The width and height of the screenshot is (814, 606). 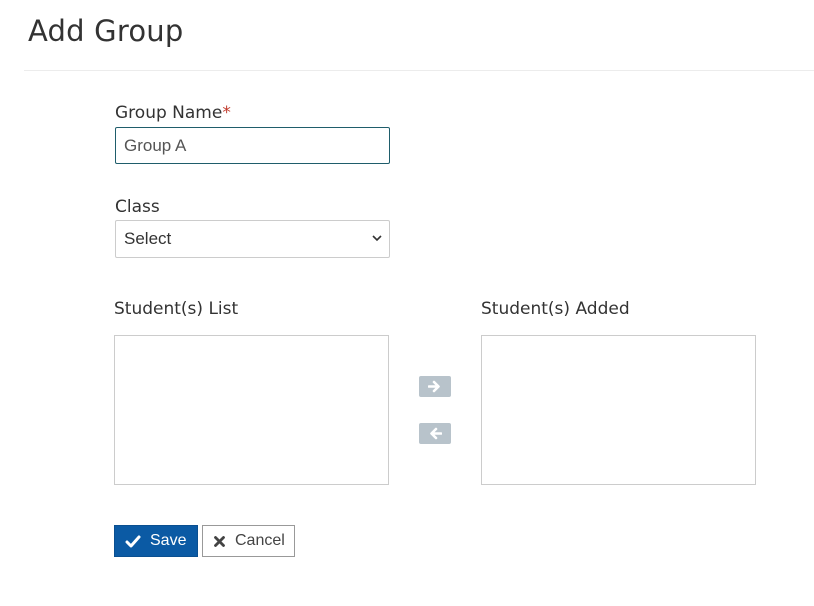 What do you see at coordinates (176, 309) in the screenshot?
I see `students-list-label: Student(s) List` at bounding box center [176, 309].